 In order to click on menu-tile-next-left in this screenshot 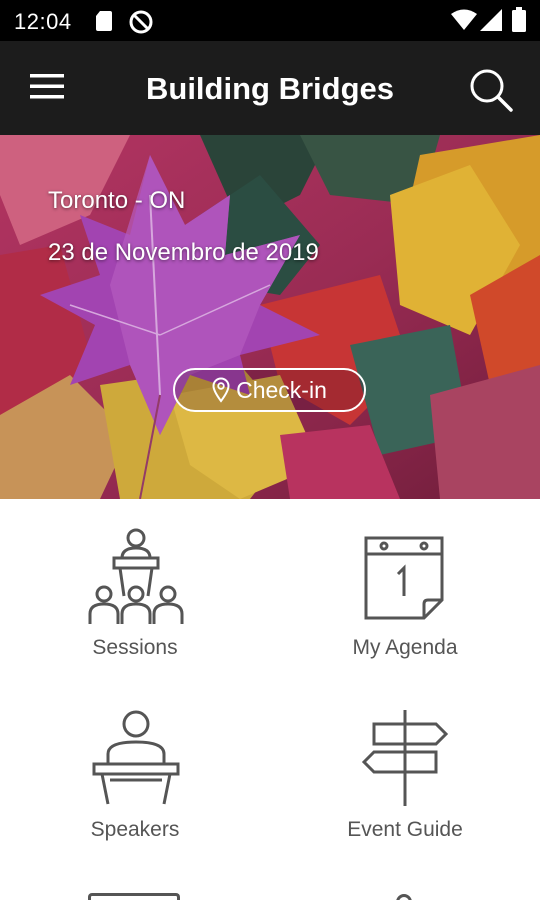, I will do `click(136, 896)`.